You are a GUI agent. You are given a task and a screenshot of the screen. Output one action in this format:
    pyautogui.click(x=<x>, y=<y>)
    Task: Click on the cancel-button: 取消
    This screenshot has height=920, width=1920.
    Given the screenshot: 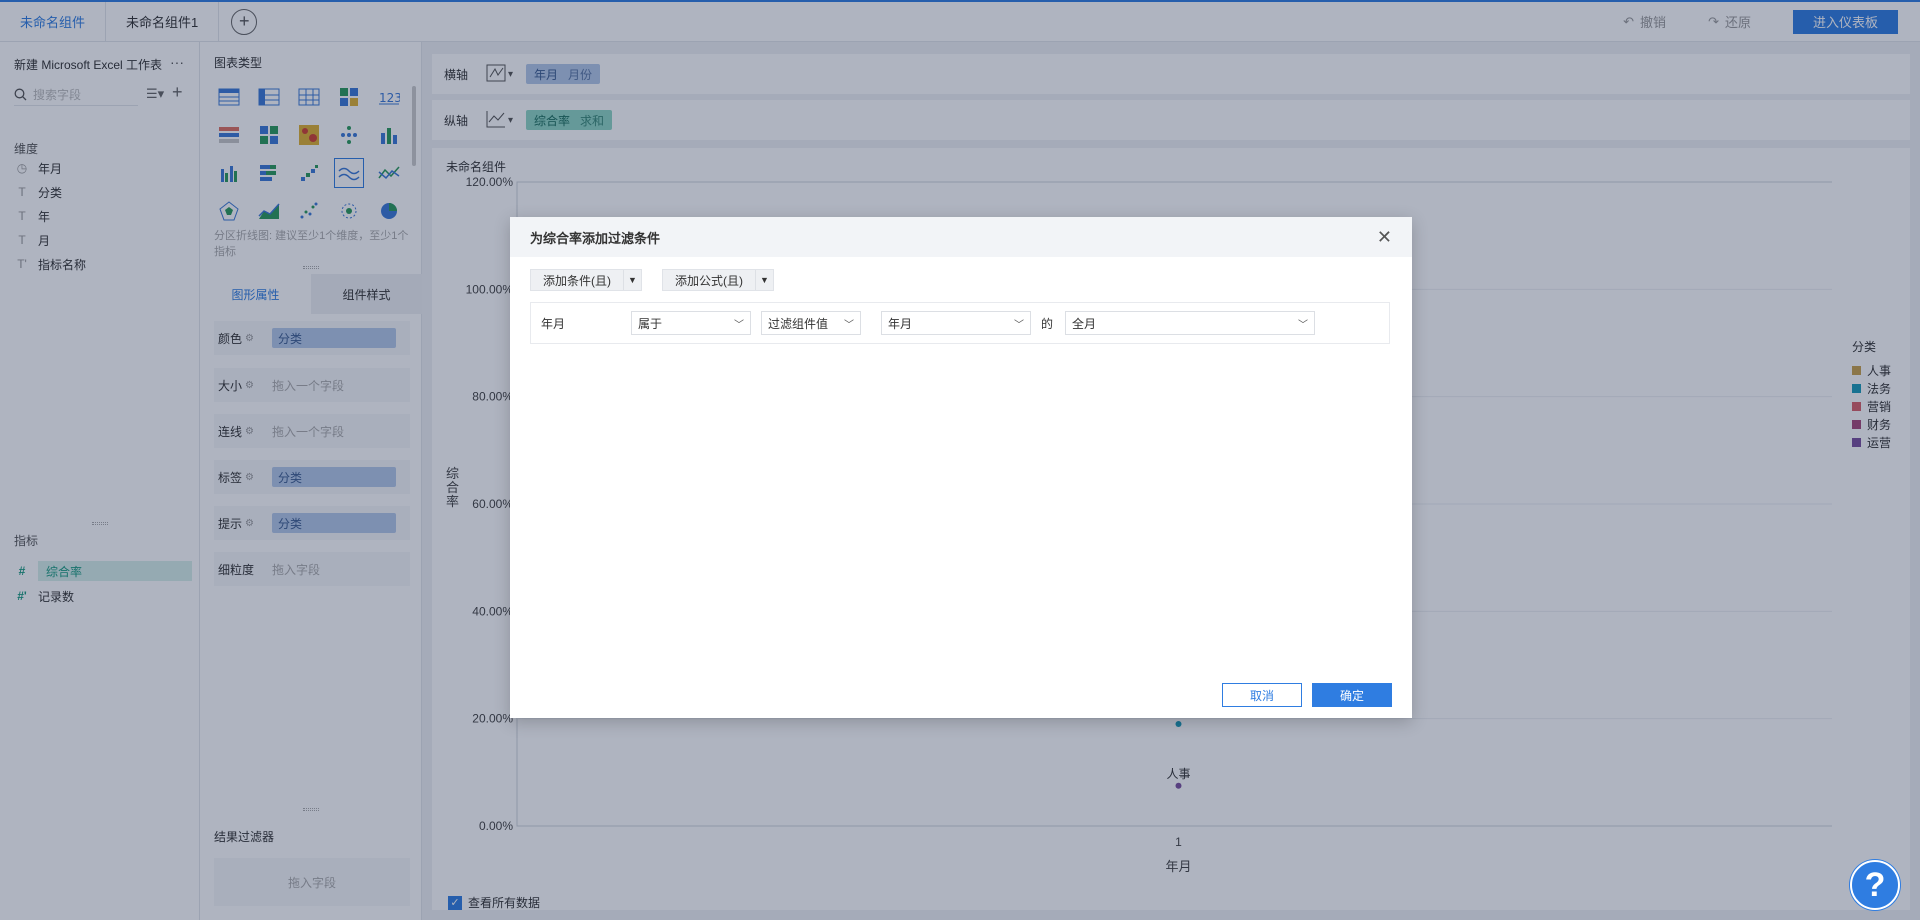 What is the action you would take?
    pyautogui.click(x=1262, y=695)
    